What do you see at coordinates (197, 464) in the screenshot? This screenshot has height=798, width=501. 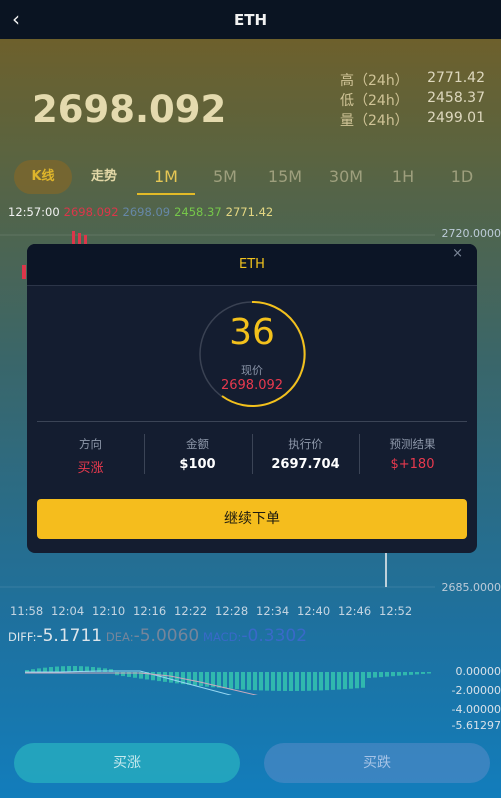 I see `amount-value: $100` at bounding box center [197, 464].